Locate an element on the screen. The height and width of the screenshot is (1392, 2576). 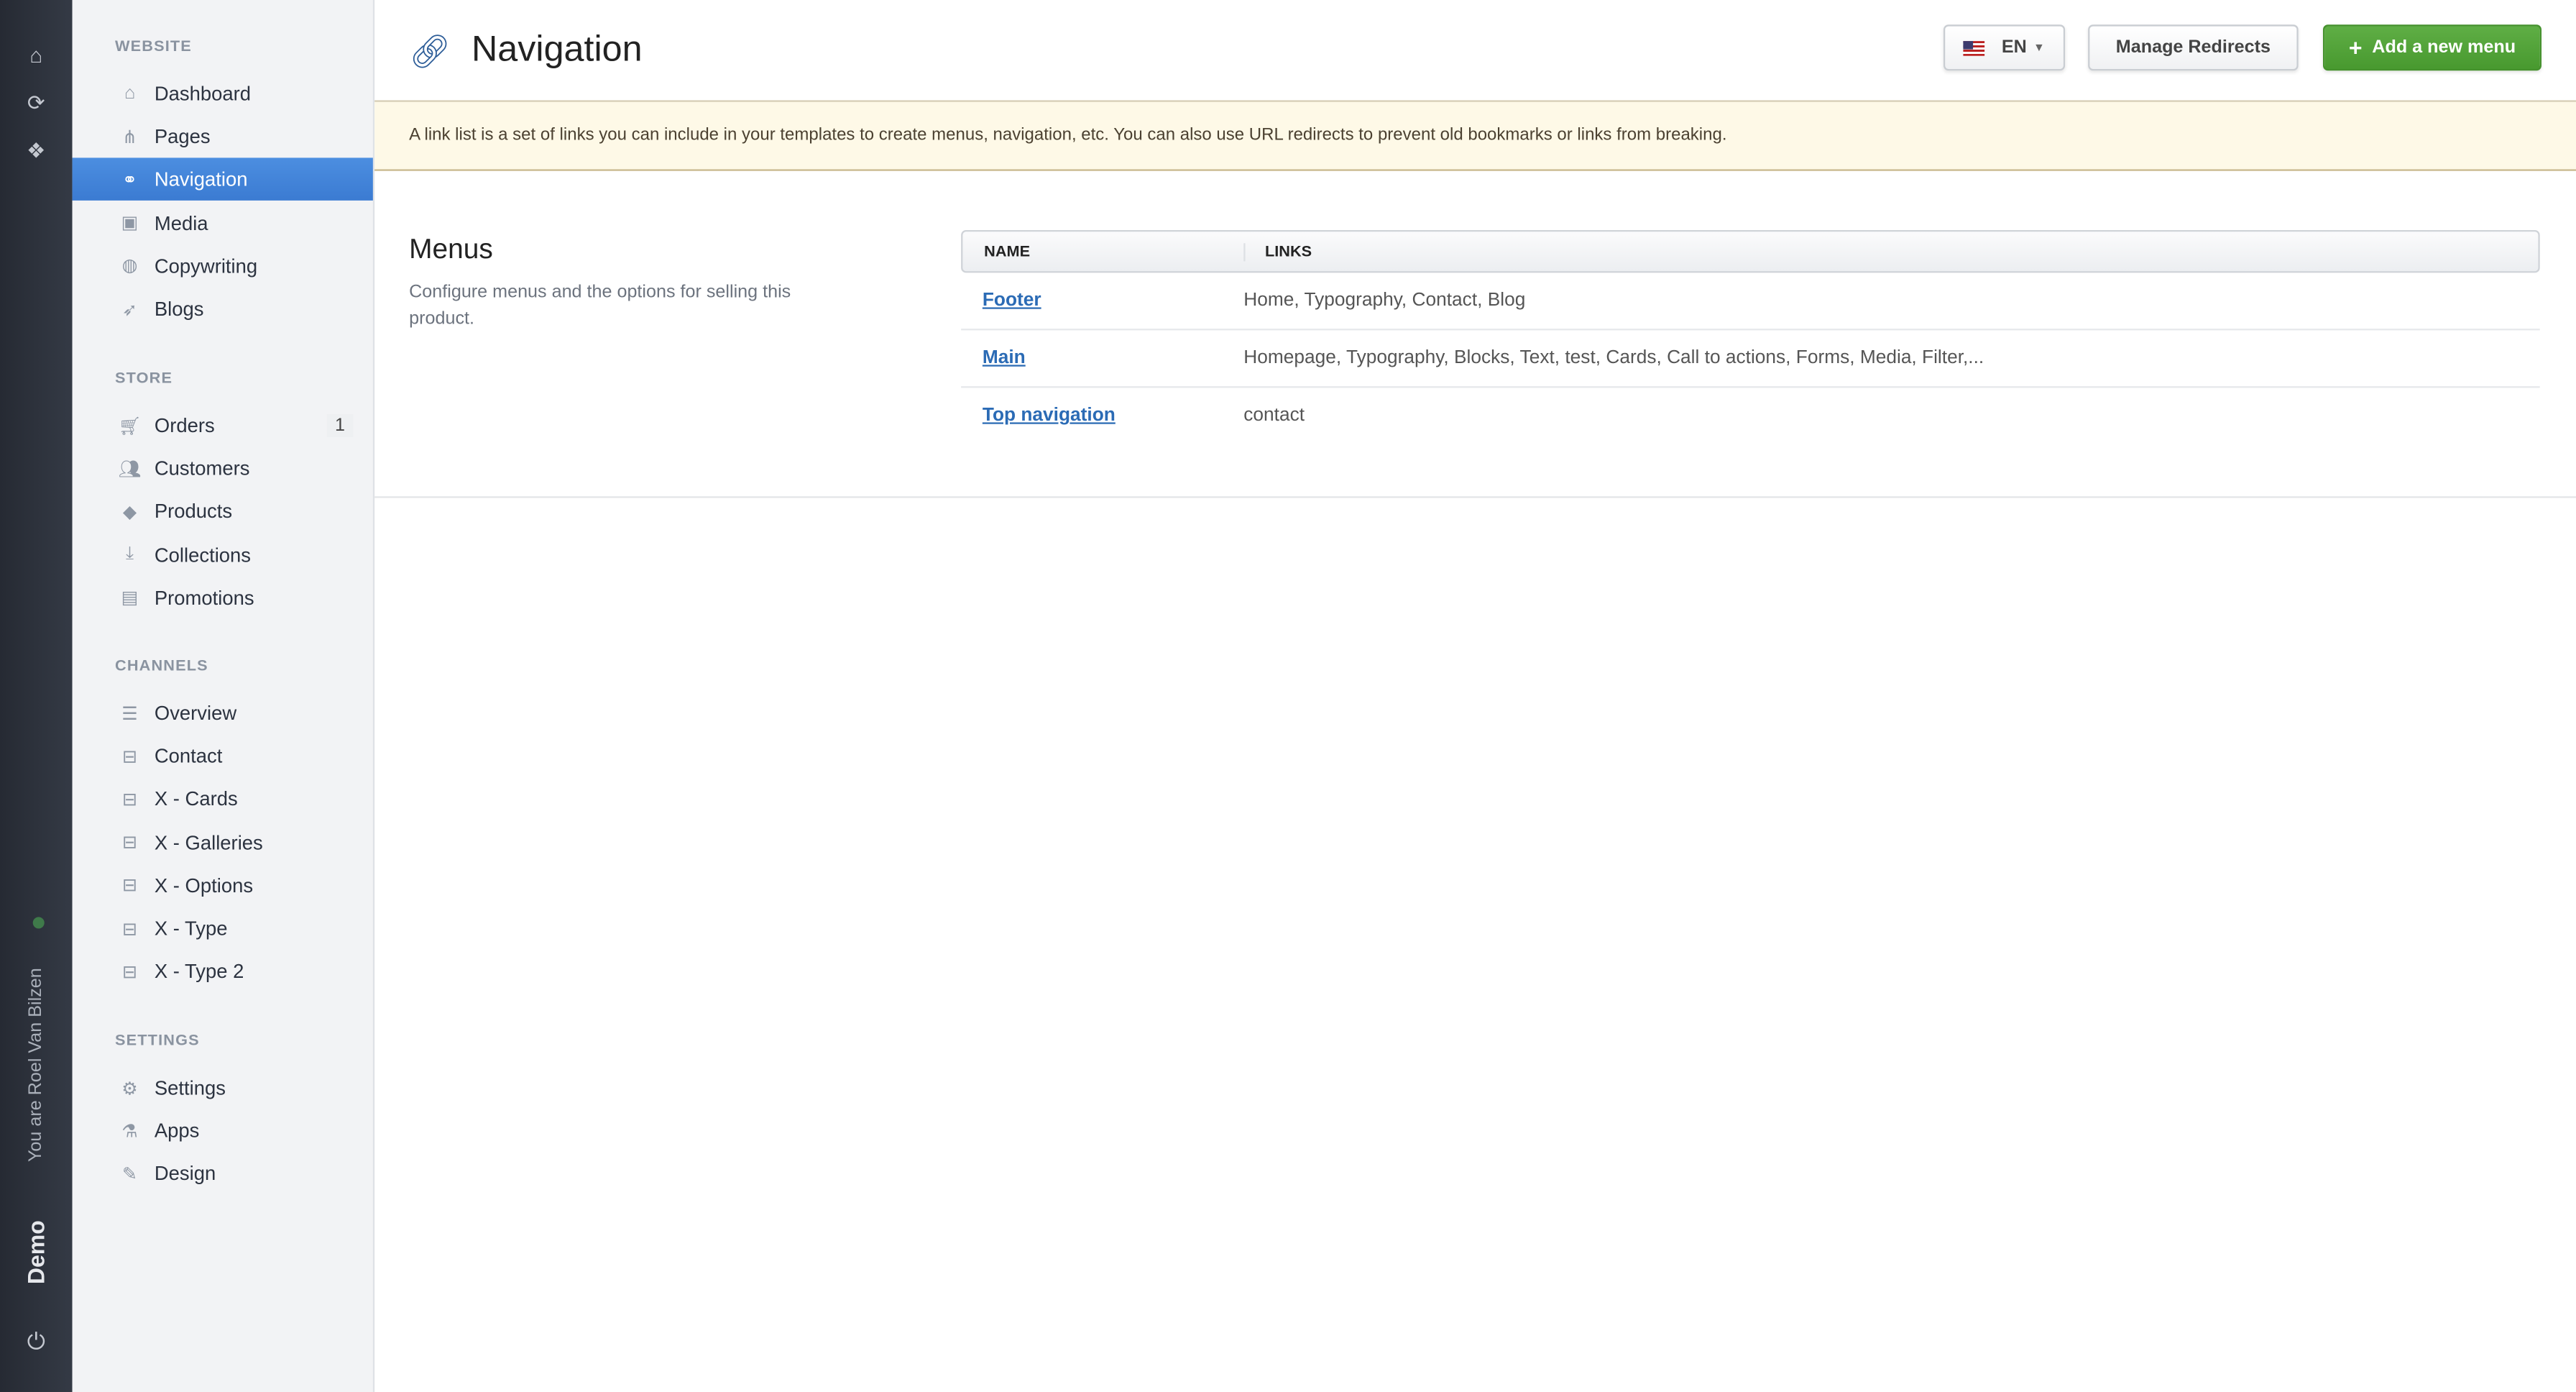
feather-icon: ➶ is located at coordinates (130, 310).